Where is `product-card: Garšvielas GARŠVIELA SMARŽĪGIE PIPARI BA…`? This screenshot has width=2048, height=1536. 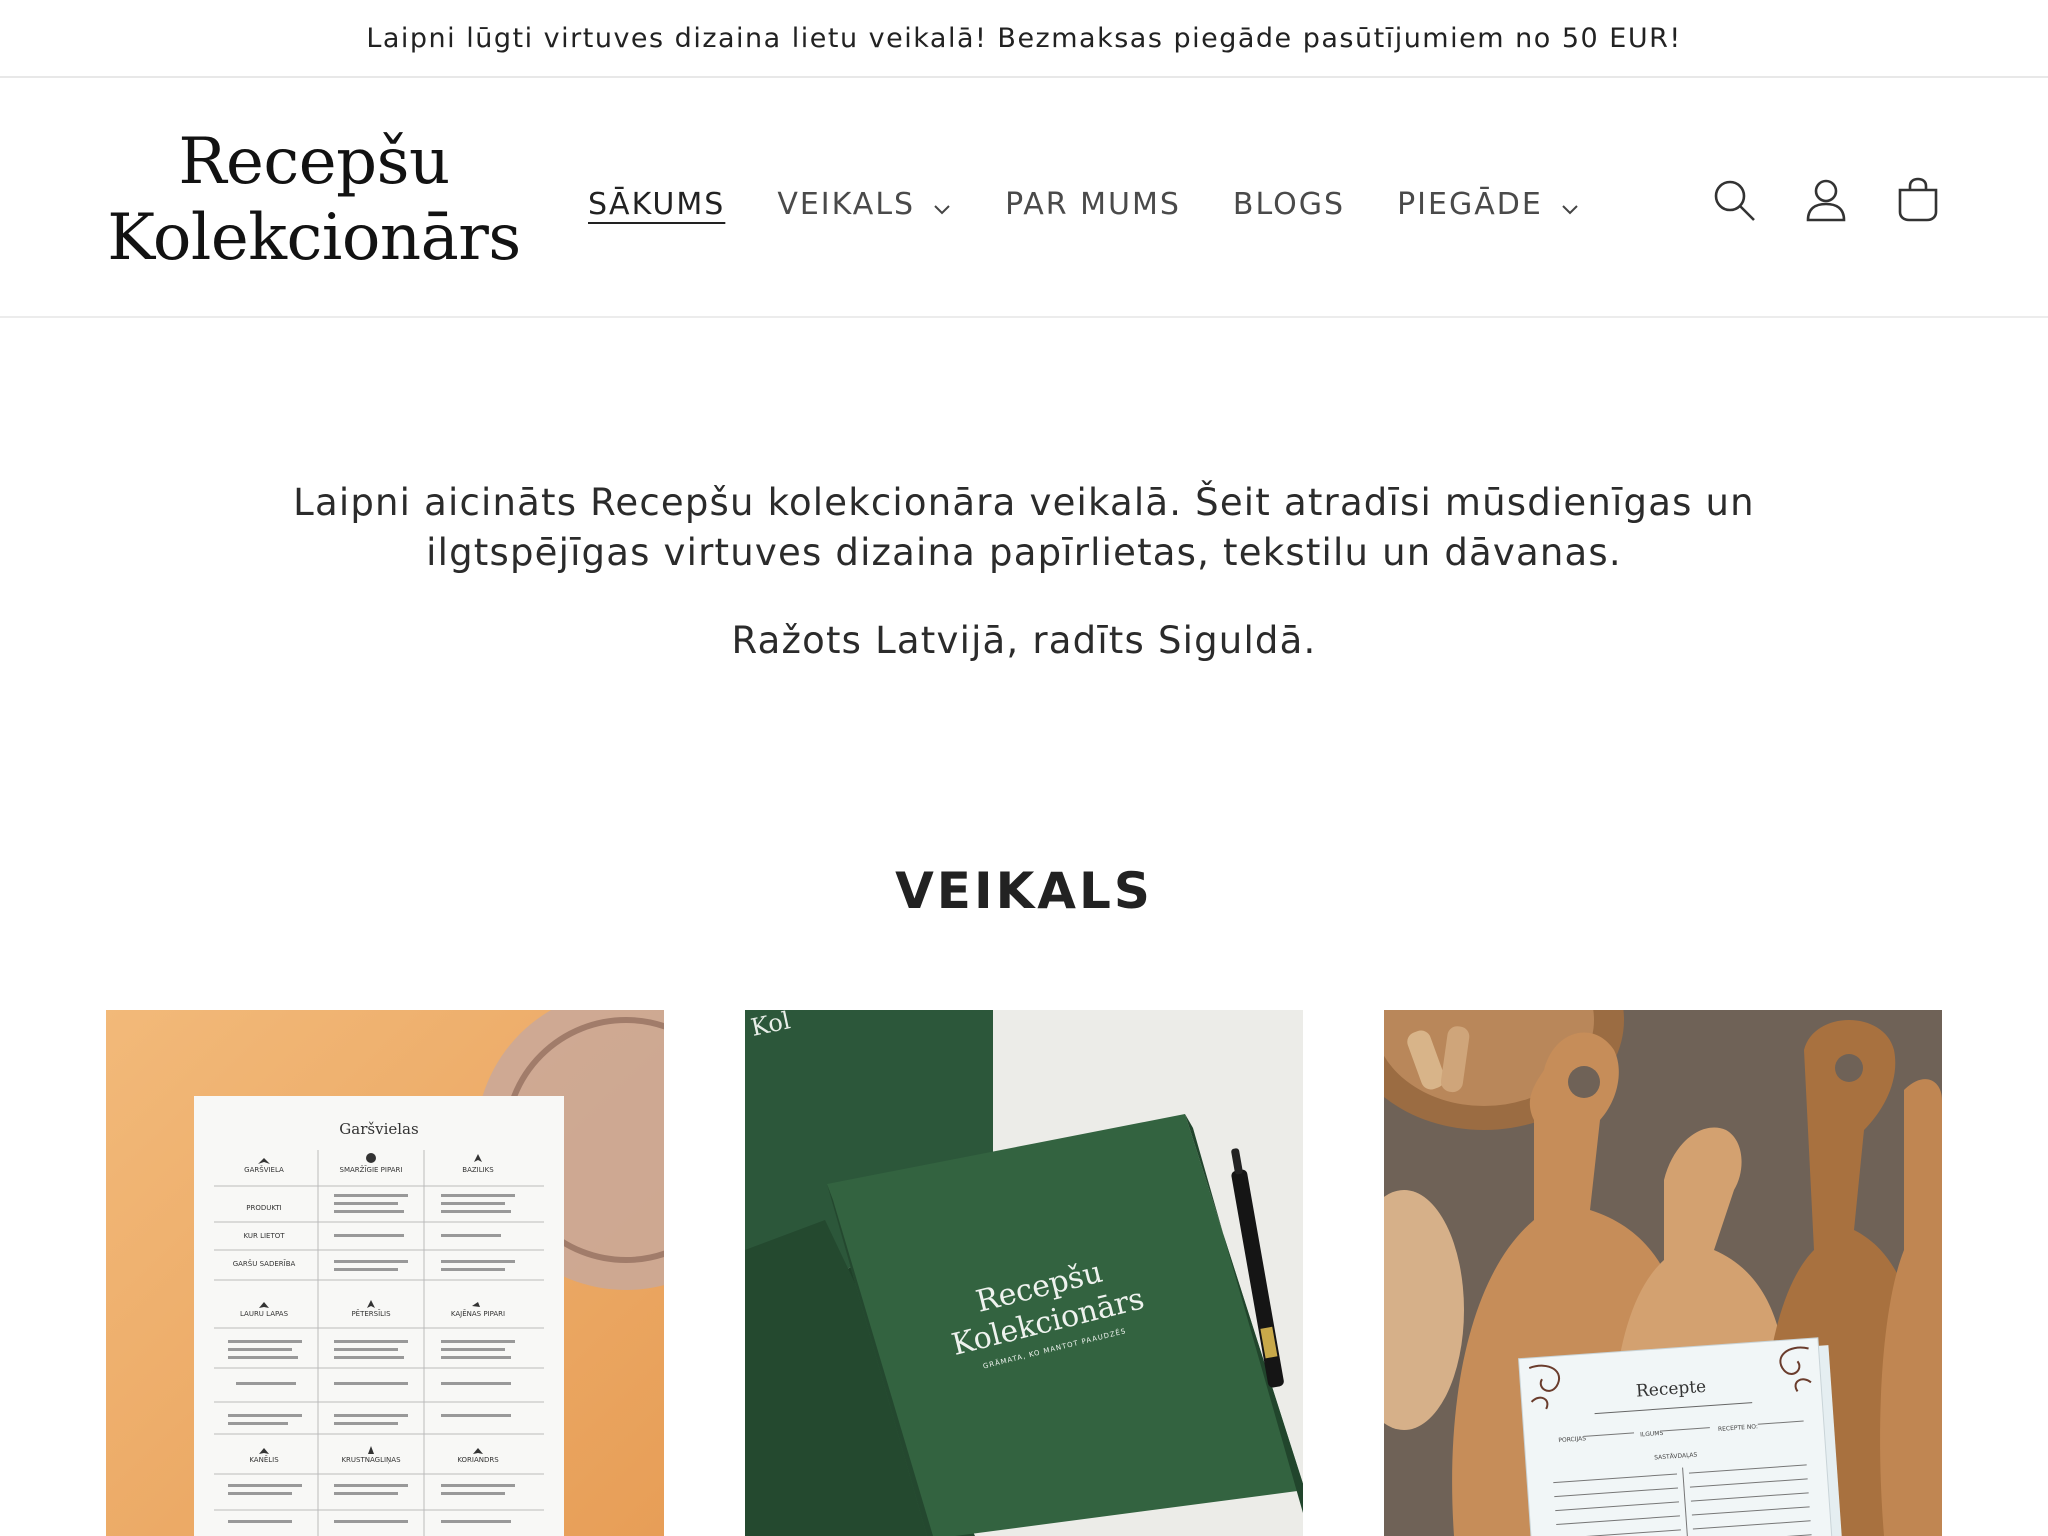
product-card: Garšvielas GARŠVIELA SMARŽĪGIE PIPARI BA… is located at coordinates (385, 1273).